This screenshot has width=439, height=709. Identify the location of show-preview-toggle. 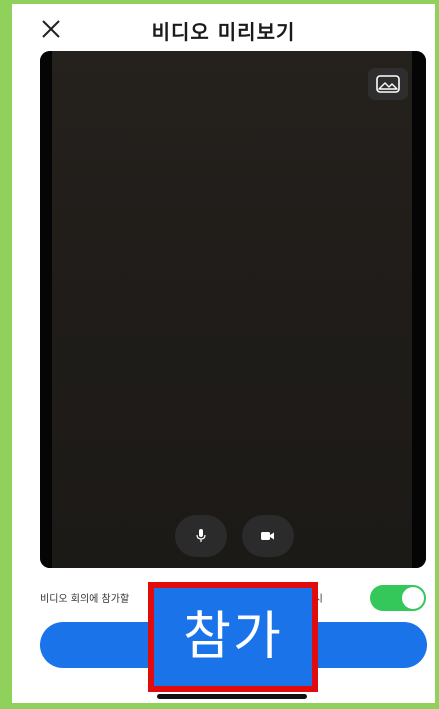
(398, 598).